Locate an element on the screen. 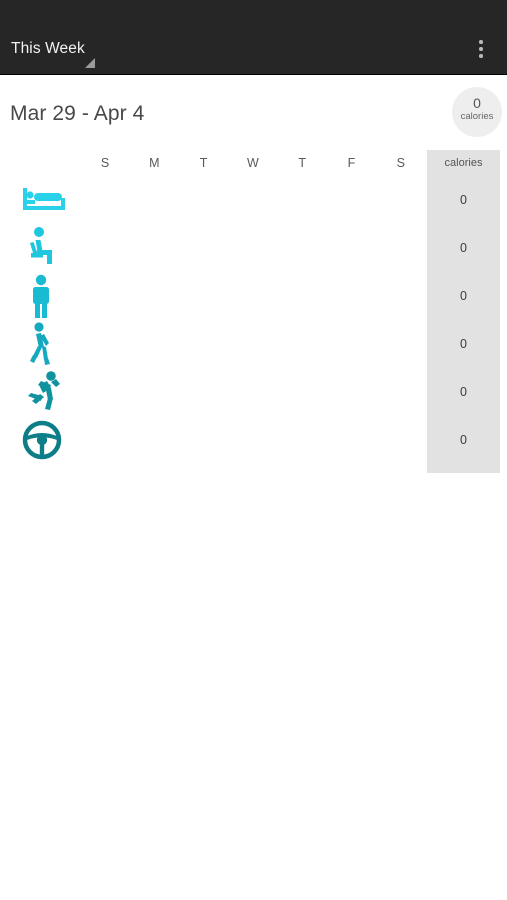 The width and height of the screenshot is (507, 900). bed-icon is located at coordinates (43, 200).